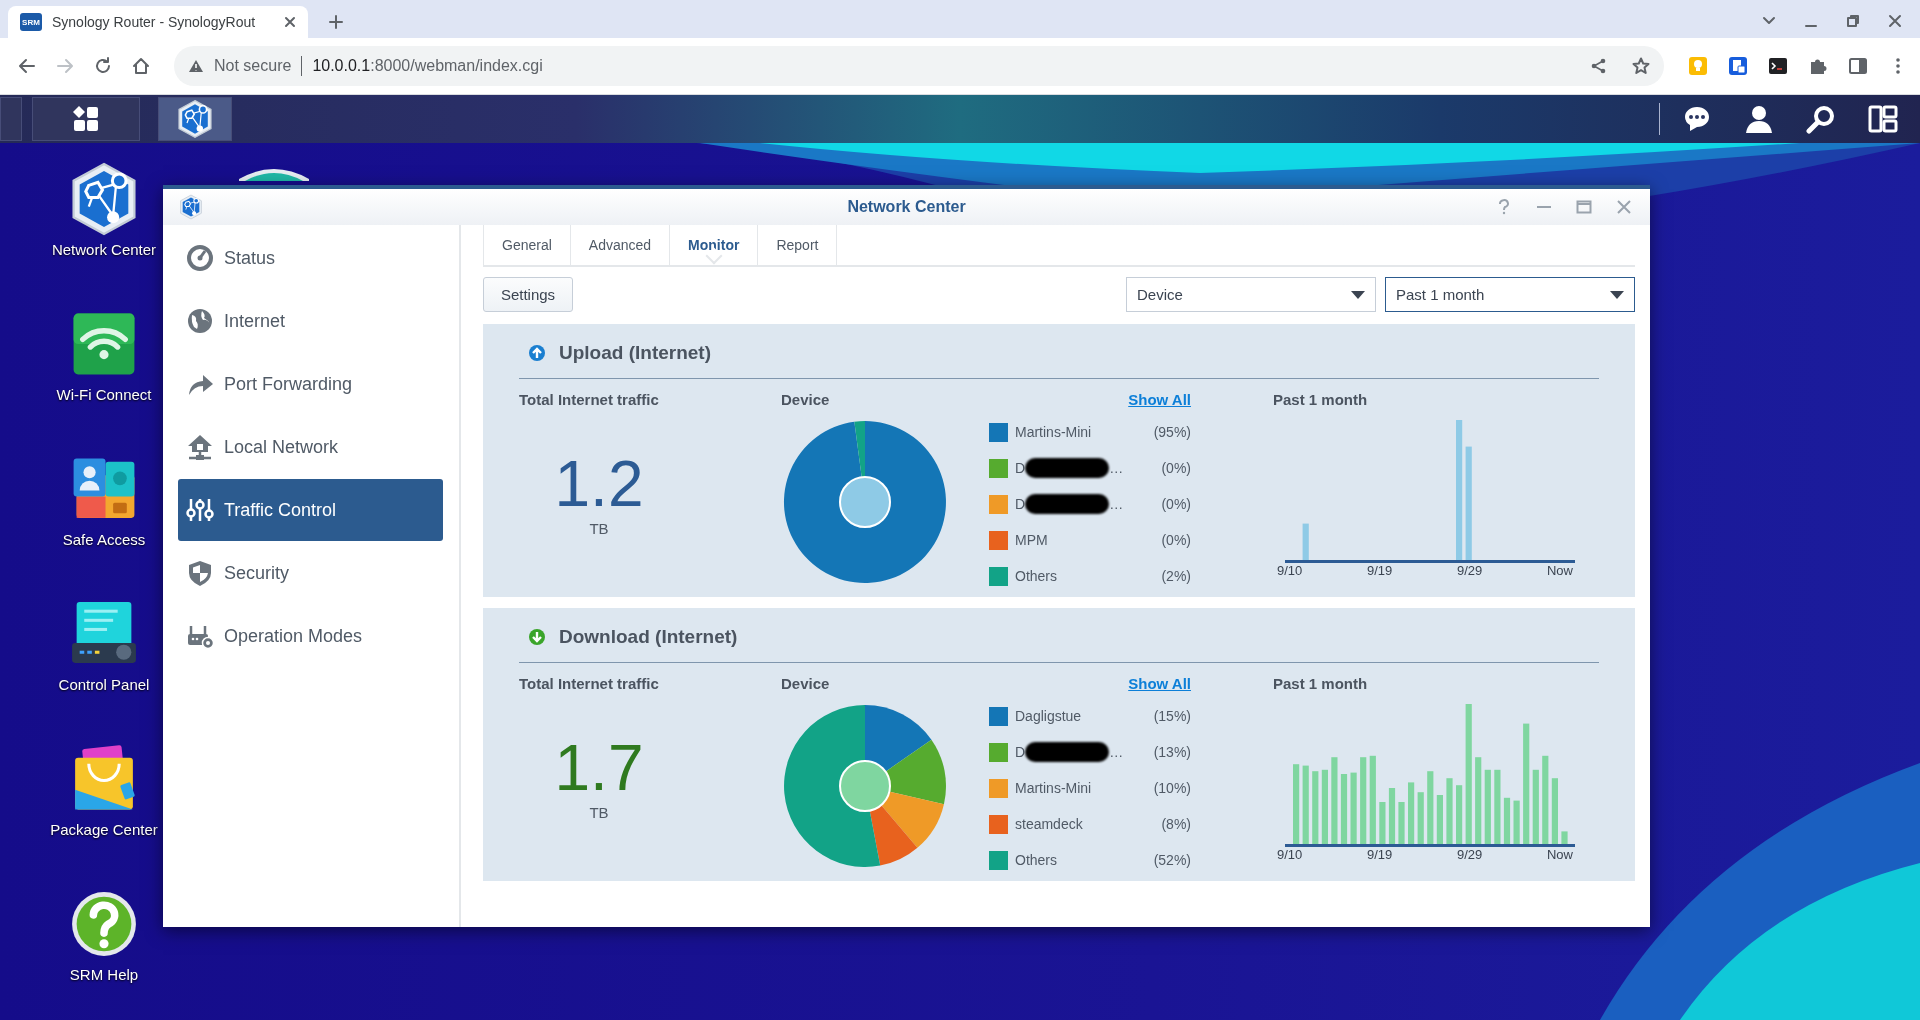 The image size is (1920, 1020). I want to click on down-arrow-icon, so click(537, 637).